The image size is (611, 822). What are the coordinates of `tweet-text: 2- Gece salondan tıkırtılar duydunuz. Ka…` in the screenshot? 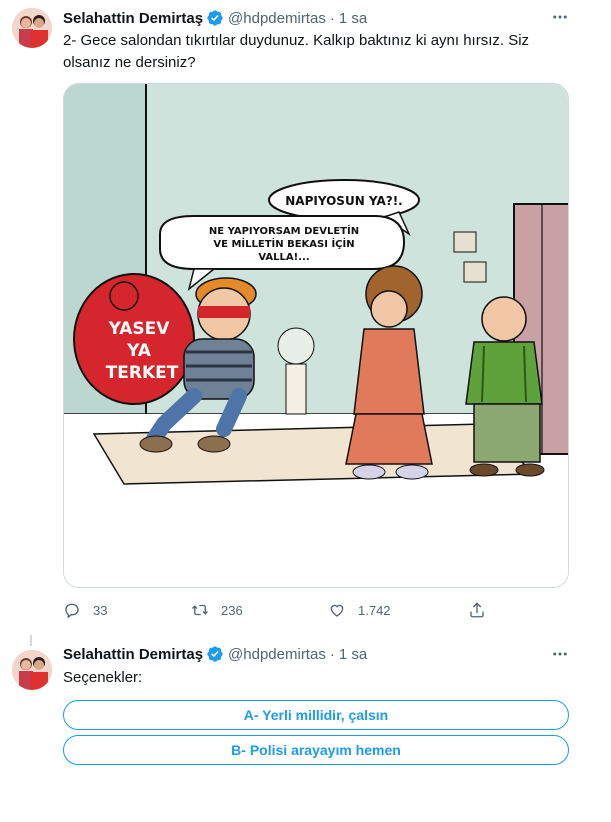 It's located at (296, 51).